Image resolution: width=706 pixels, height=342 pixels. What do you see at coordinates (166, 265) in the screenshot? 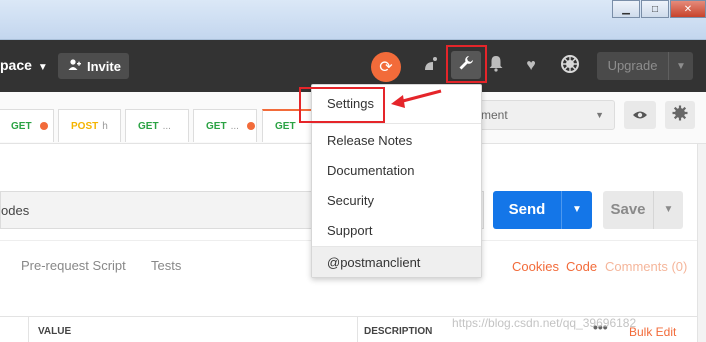
I see `tab-tests: Tests` at bounding box center [166, 265].